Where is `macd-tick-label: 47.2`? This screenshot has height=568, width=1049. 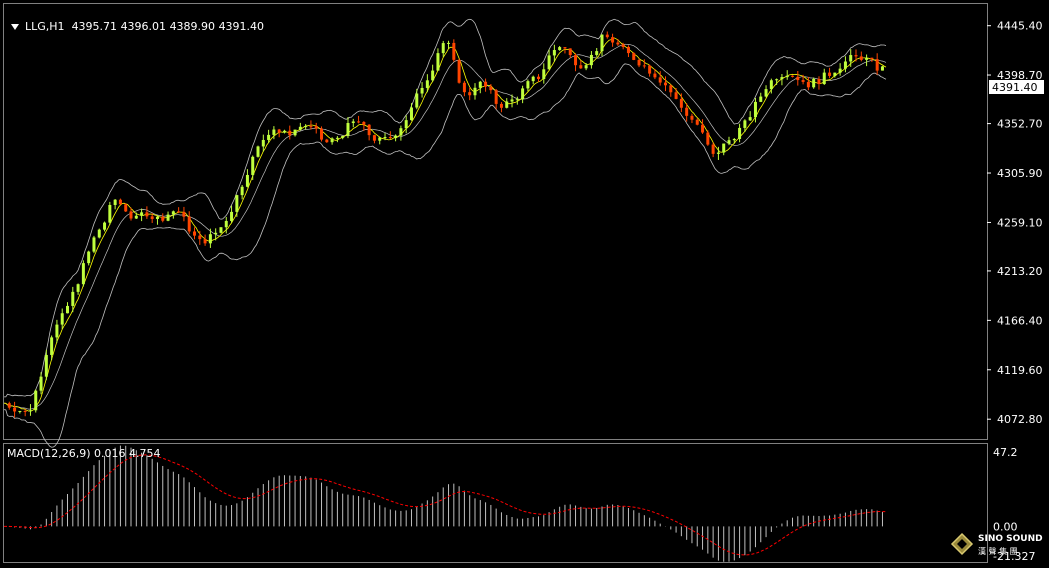
macd-tick-label: 47.2 is located at coordinates (1005, 452).